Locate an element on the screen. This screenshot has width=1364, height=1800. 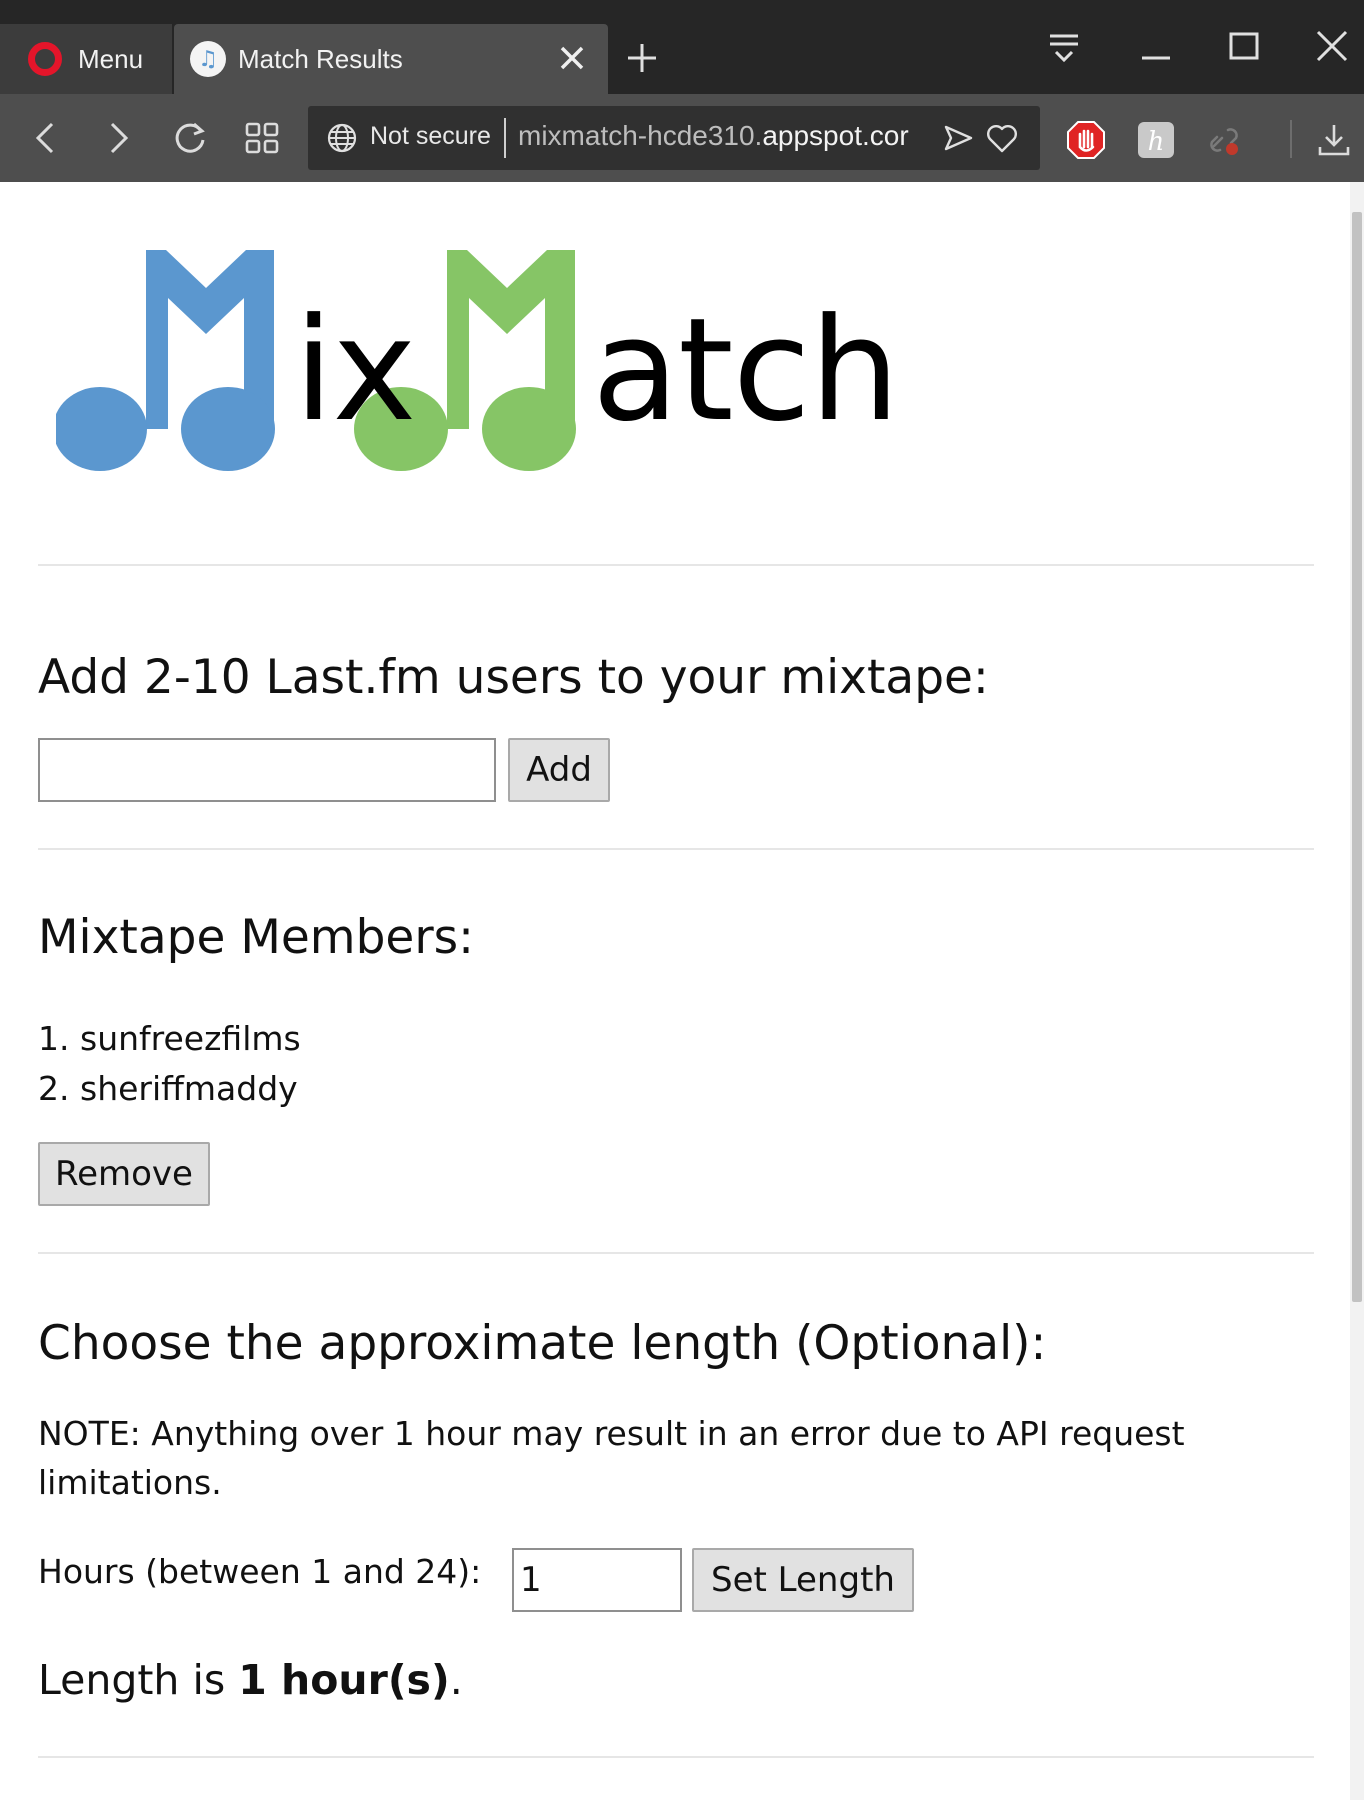
logo-text-atch: atch is located at coordinates (746, 370).